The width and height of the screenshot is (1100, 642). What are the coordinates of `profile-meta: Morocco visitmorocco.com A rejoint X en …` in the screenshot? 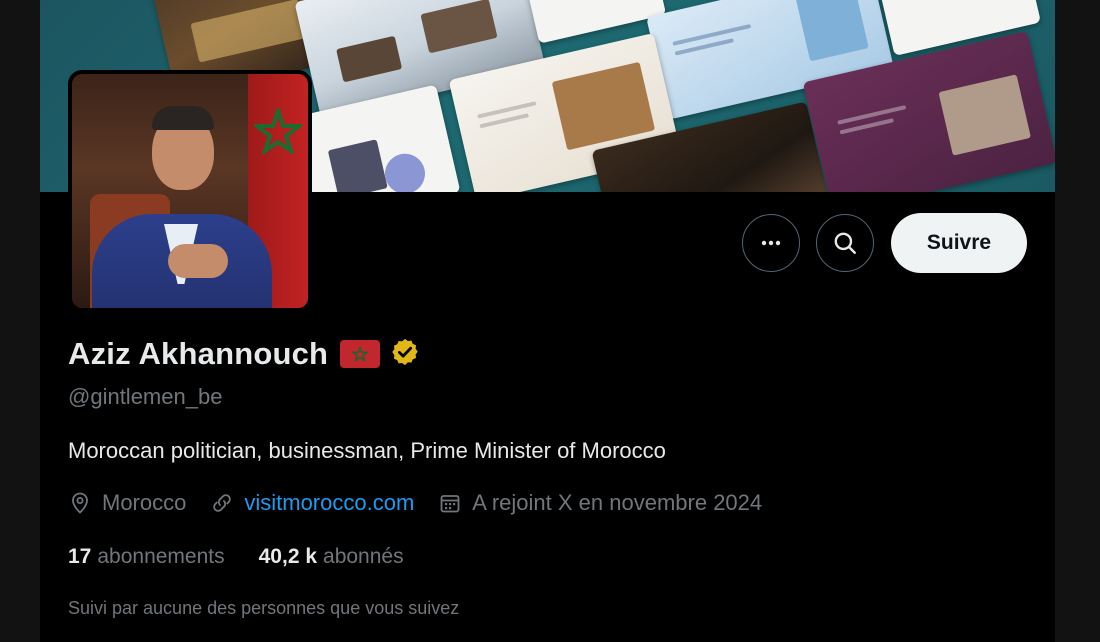 It's located at (427, 503).